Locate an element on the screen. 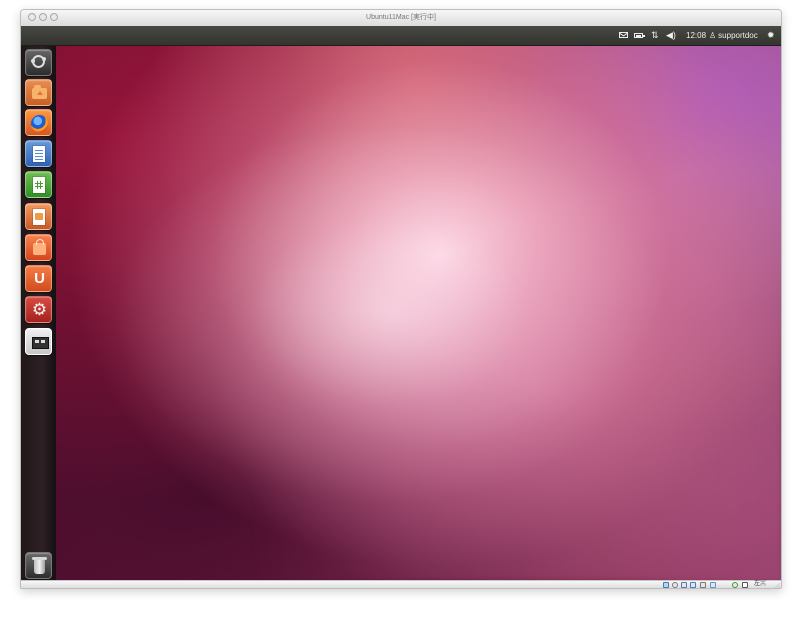 The height and width of the screenshot is (617, 800). user-menu: ♙ supportdoc is located at coordinates (739, 35).